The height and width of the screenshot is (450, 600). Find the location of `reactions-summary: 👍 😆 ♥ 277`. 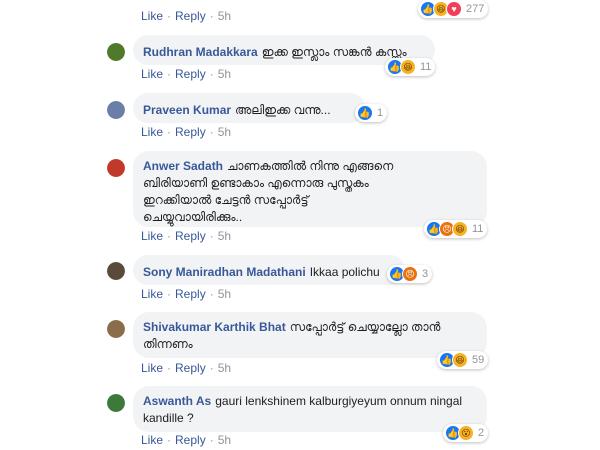

reactions-summary: 👍 😆 ♥ 277 is located at coordinates (453, 9).